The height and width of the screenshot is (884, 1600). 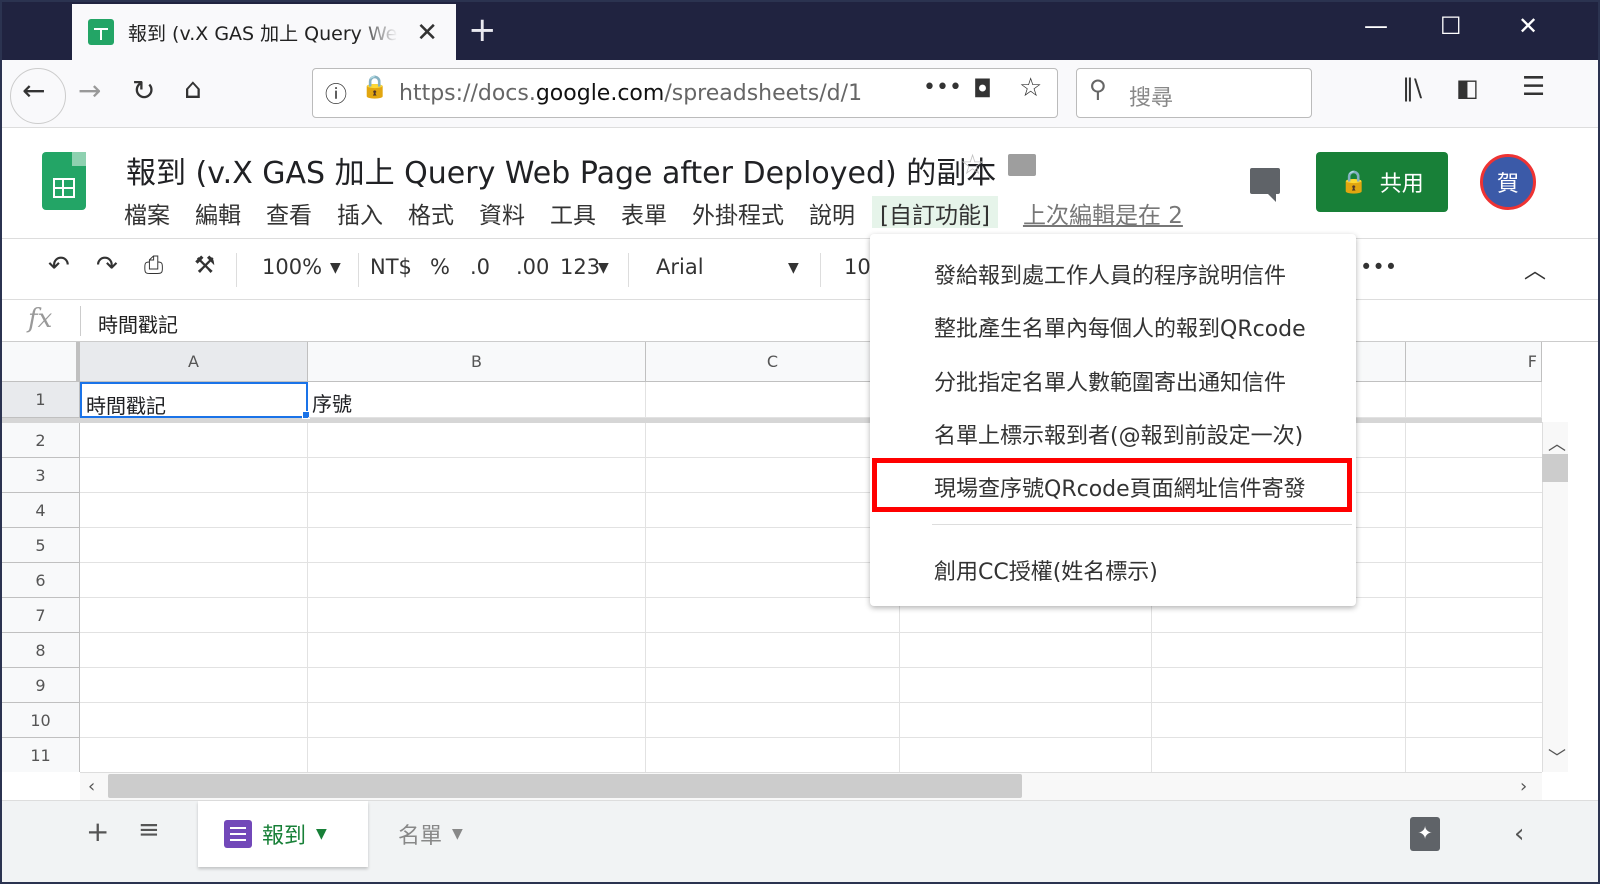 What do you see at coordinates (1151, 96) in the screenshot?
I see `search-input: 搜尋` at bounding box center [1151, 96].